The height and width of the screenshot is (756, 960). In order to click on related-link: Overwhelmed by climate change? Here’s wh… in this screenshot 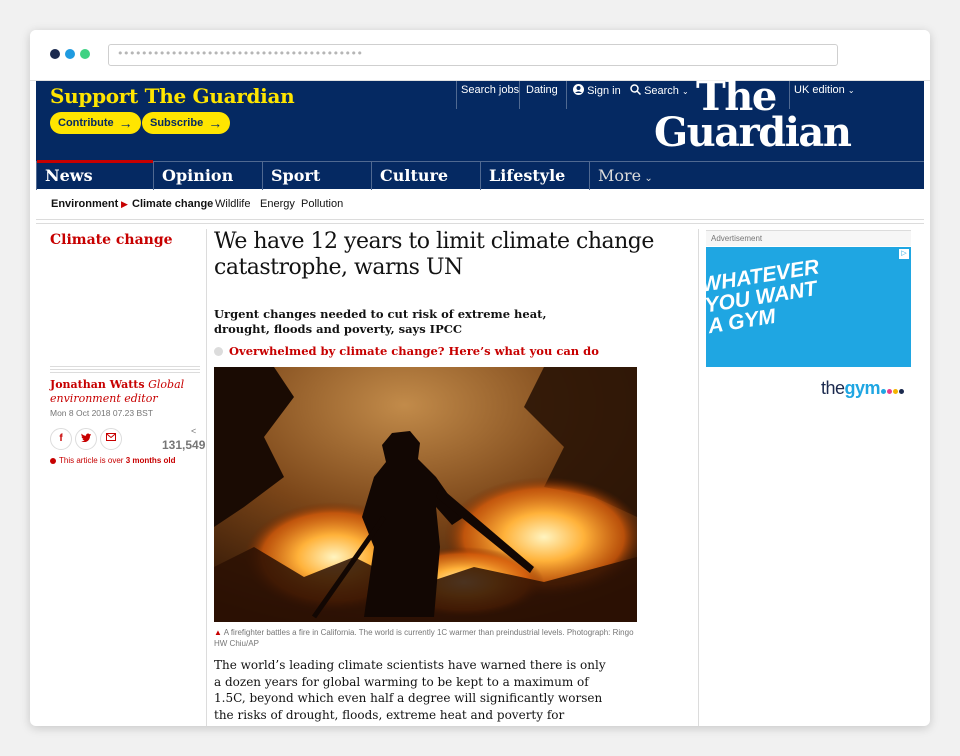, I will do `click(406, 351)`.